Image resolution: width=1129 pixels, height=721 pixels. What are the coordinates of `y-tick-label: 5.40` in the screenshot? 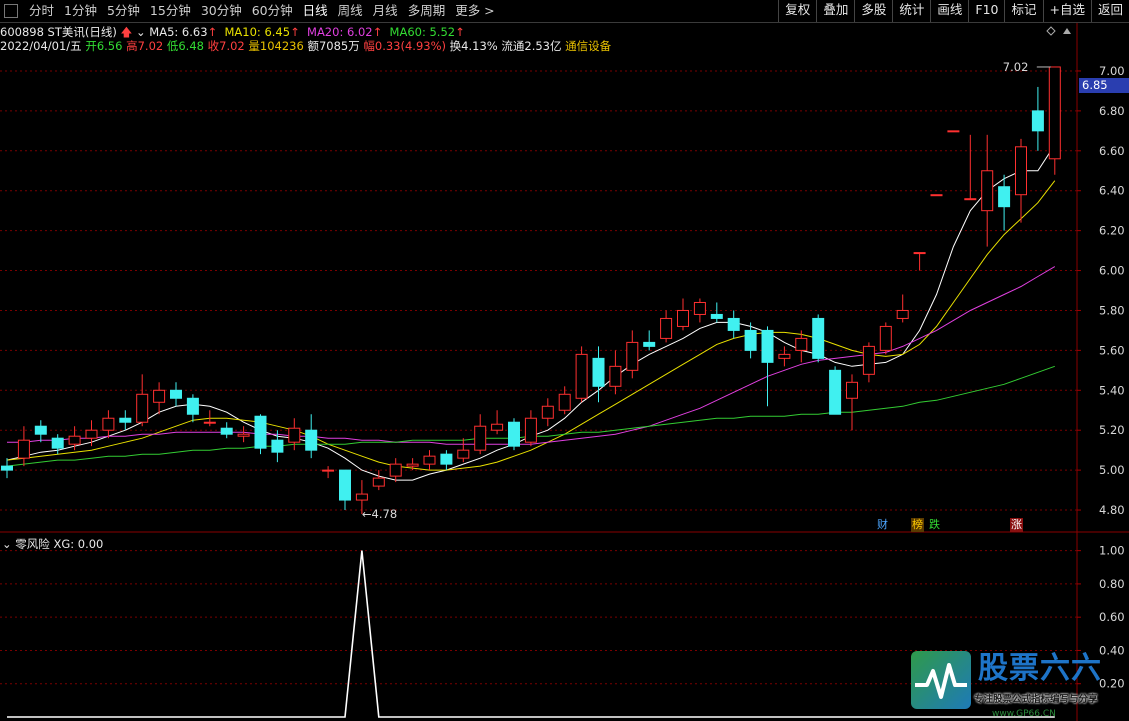 It's located at (1112, 390).